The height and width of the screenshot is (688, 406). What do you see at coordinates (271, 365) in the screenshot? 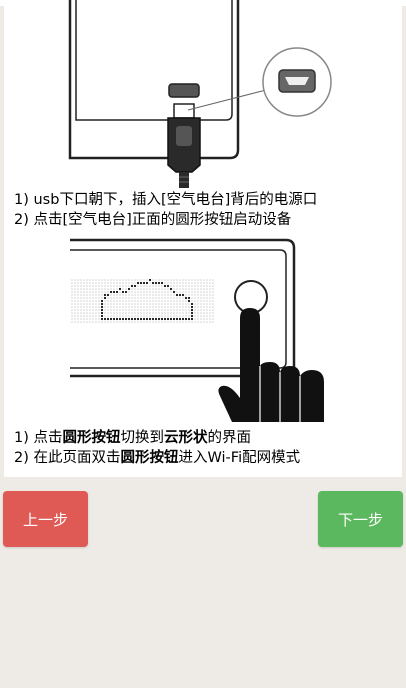
I see `finger-press-illustration` at bounding box center [271, 365].